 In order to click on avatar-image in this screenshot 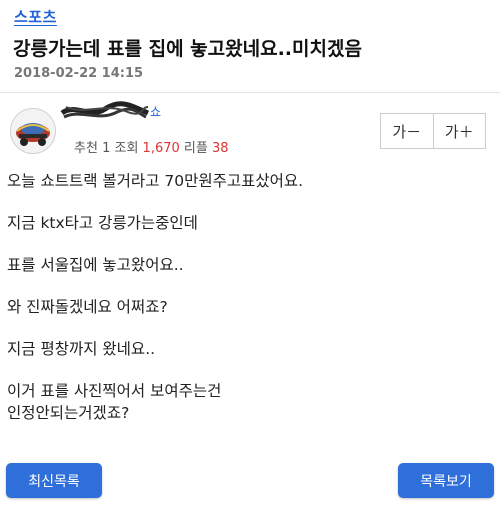, I will do `click(33, 131)`.